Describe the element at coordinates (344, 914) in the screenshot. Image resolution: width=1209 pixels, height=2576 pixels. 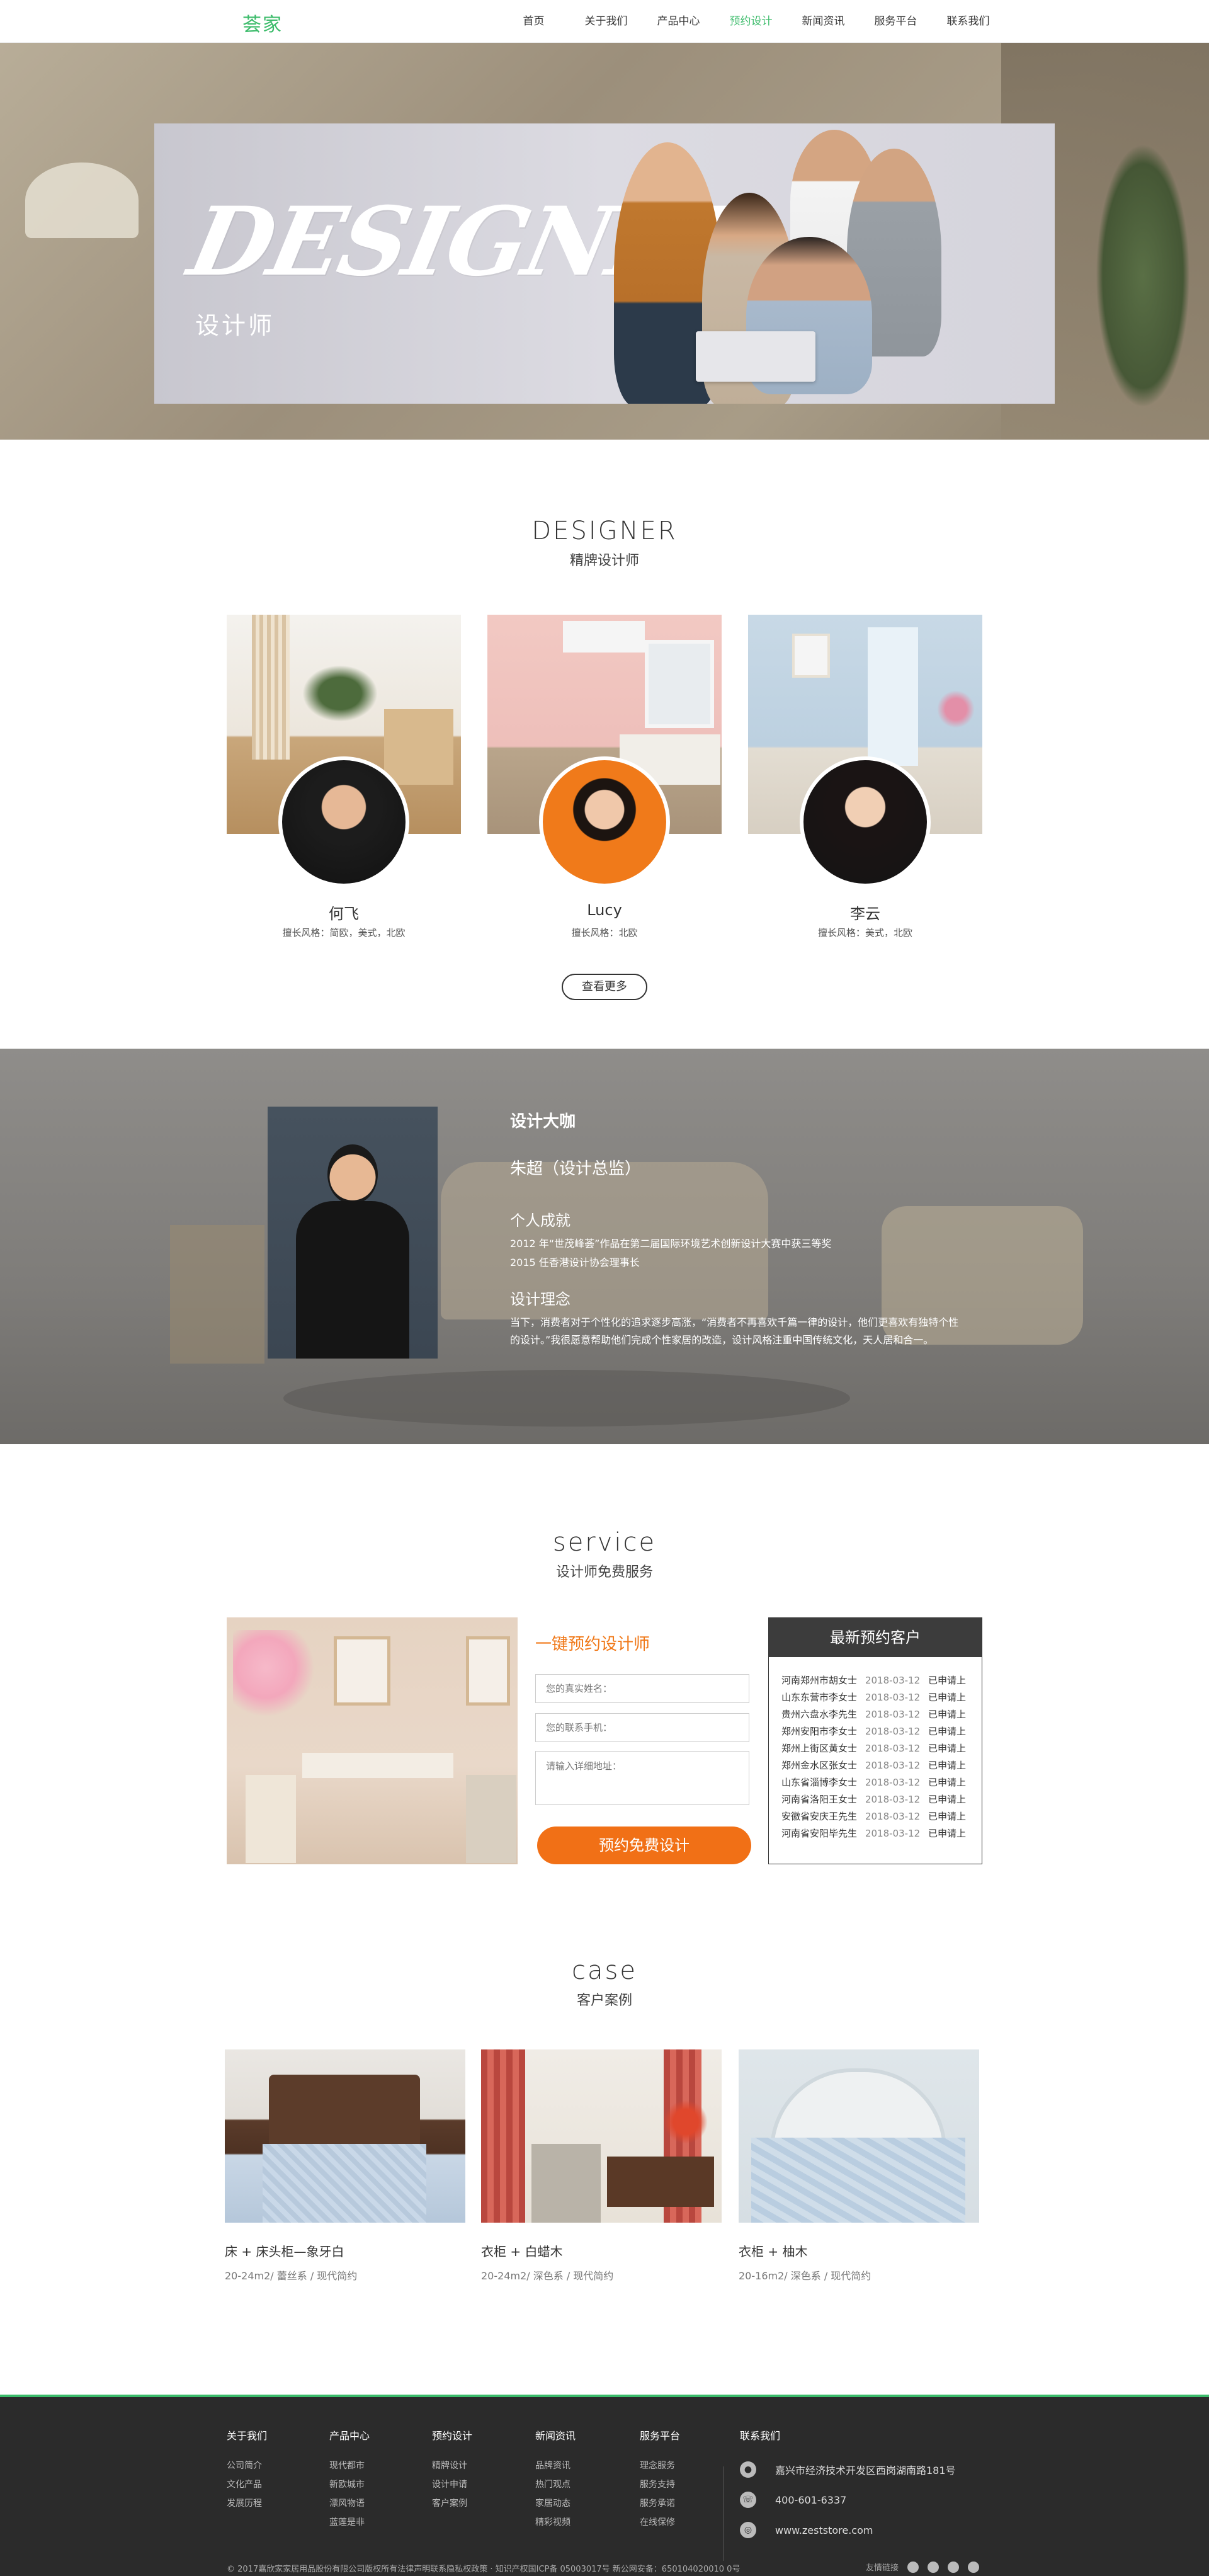
I see `designer-name: 何飞` at that location.